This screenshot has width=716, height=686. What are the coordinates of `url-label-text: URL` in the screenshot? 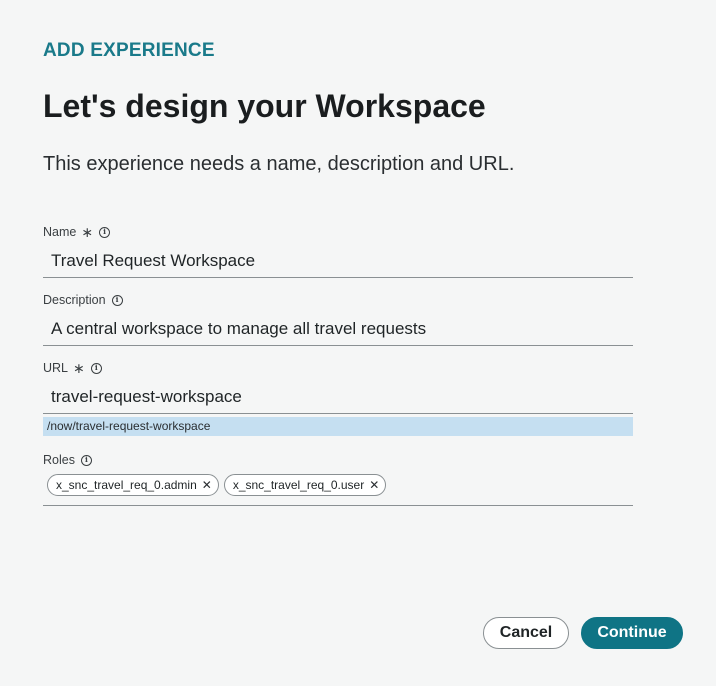 It's located at (56, 368).